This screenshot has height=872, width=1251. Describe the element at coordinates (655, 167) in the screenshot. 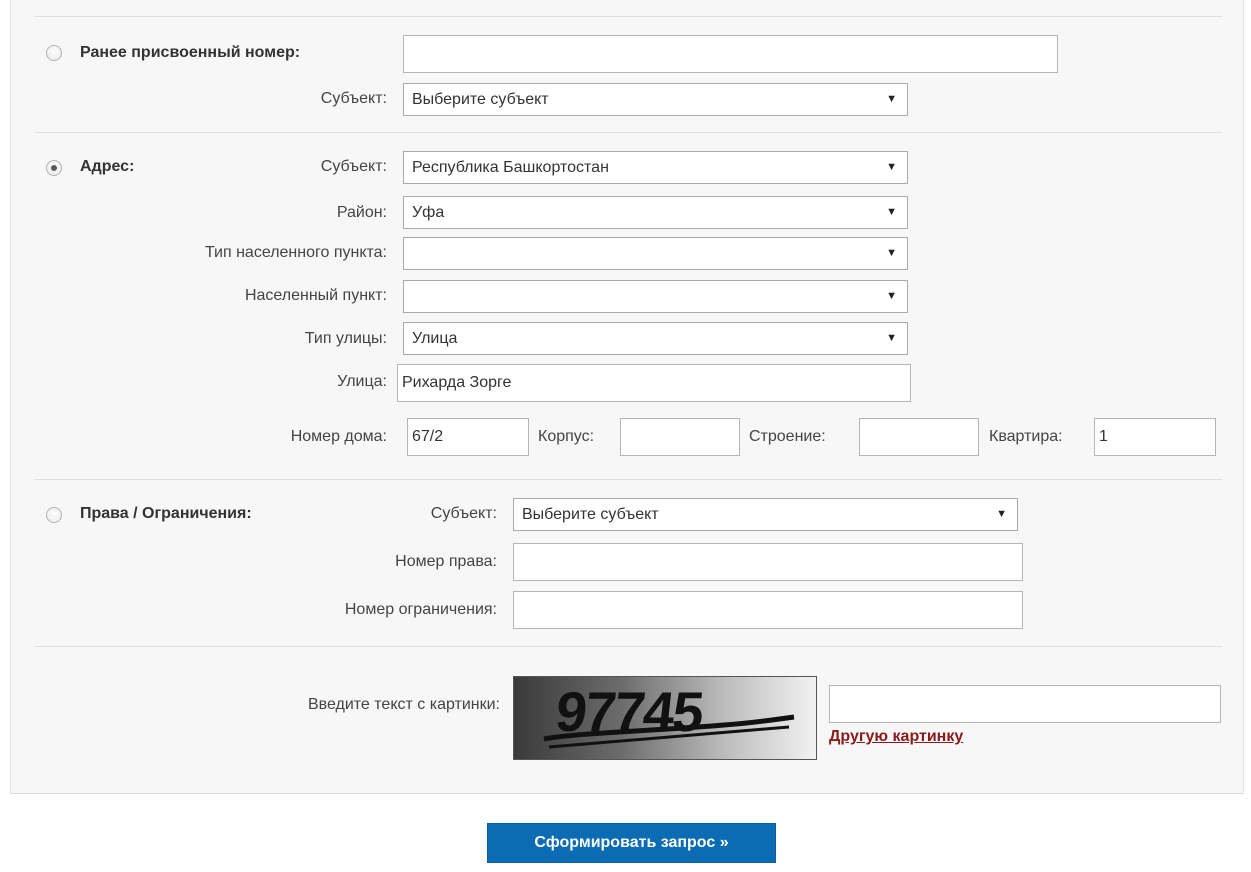

I see `address-subject-select: Республика Башкортостан ▼` at that location.